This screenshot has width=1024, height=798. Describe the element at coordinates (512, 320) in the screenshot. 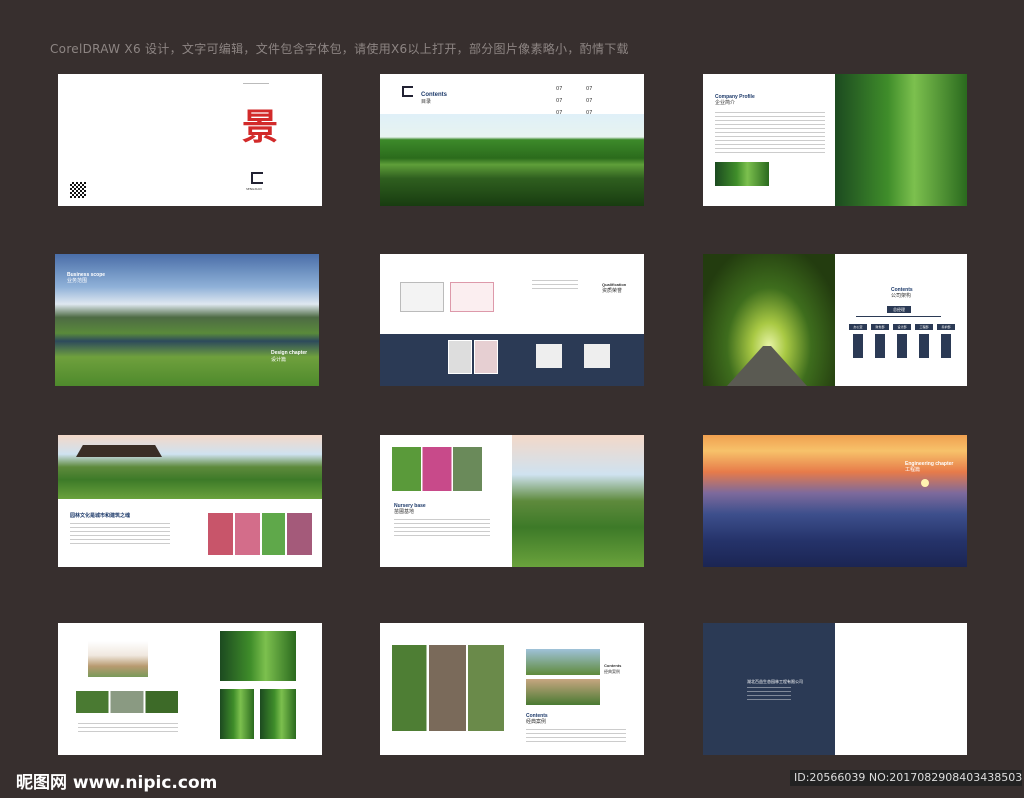

I see `spread-qualification: Qualification 资质荣誉` at that location.